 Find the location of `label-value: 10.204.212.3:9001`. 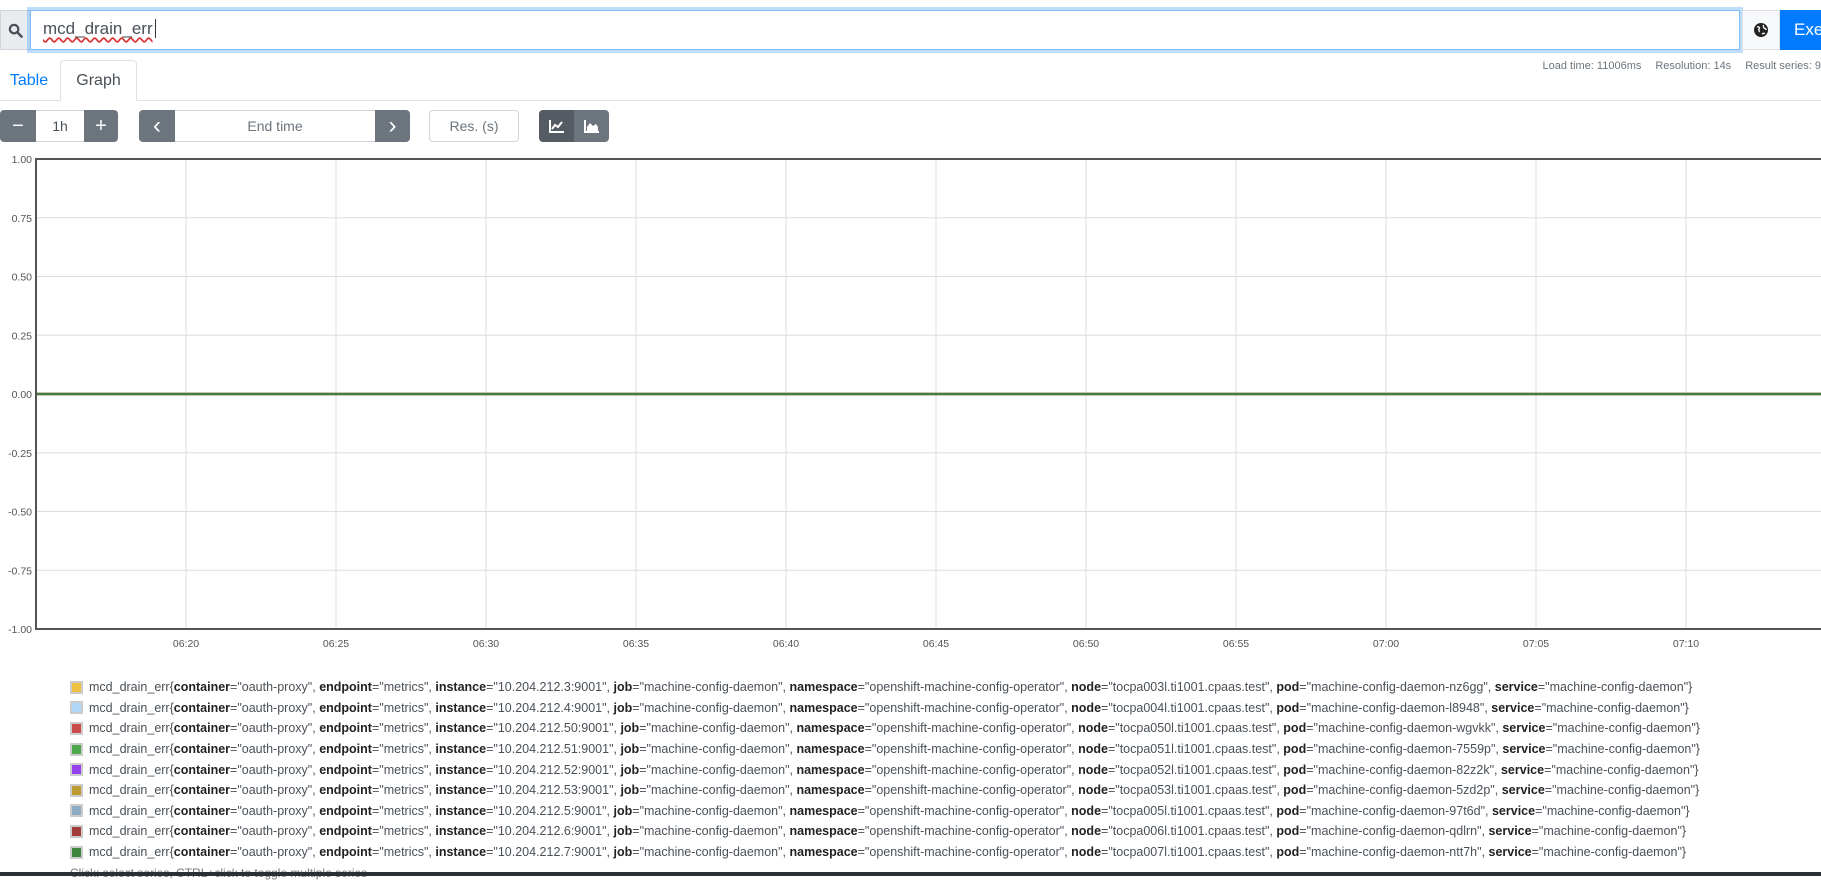

label-value: 10.204.212.3:9001 is located at coordinates (550, 687).